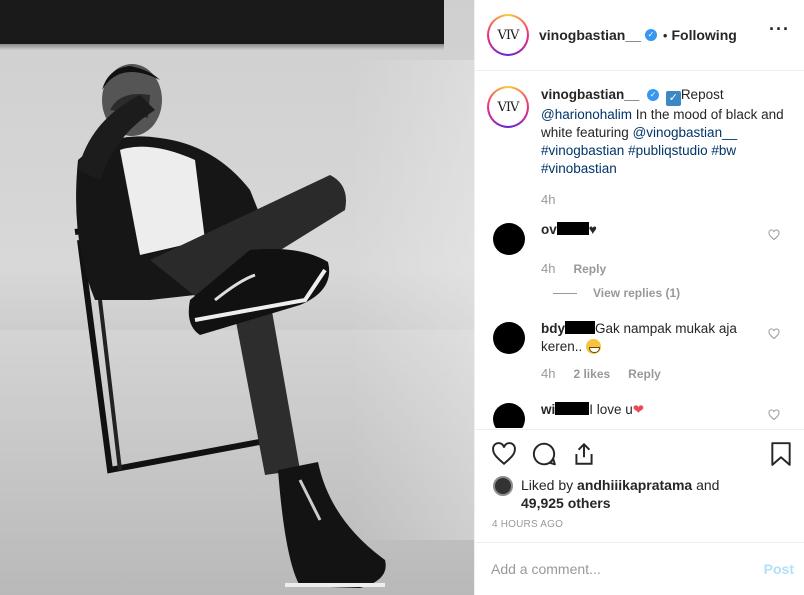  What do you see at coordinates (779, 569) in the screenshot?
I see `post-comment-button: Post` at bounding box center [779, 569].